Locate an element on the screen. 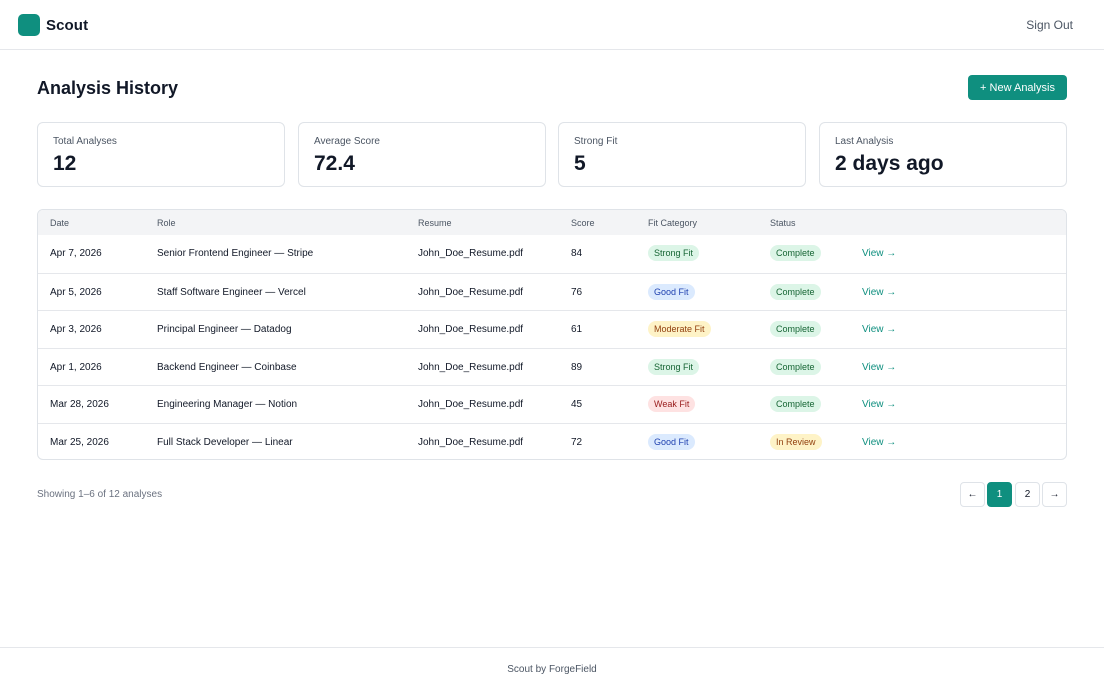  stat-value: 12 is located at coordinates (65, 163).